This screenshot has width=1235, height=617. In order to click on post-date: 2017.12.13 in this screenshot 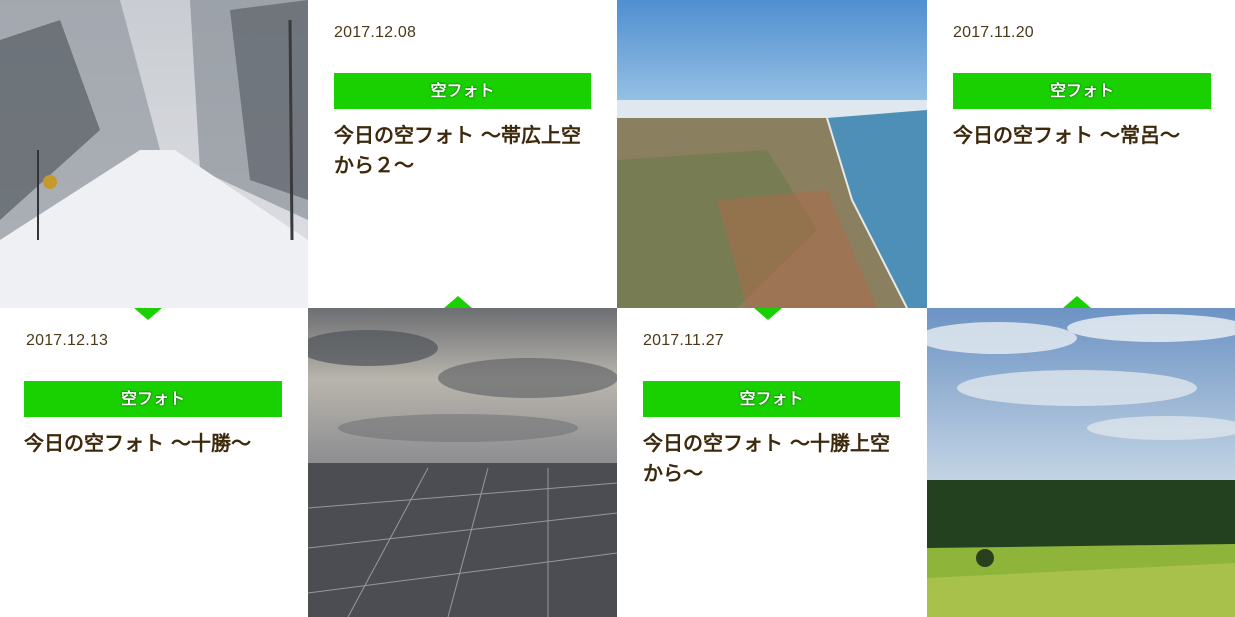, I will do `click(67, 340)`.